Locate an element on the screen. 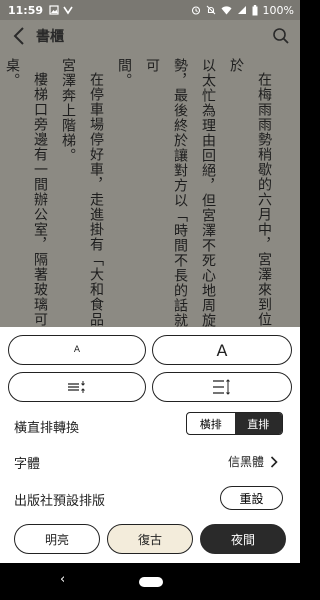 The width and height of the screenshot is (320, 600). text-line: 勢，最後終於讓對方以「時間不長的話就可 is located at coordinates (166, 192).